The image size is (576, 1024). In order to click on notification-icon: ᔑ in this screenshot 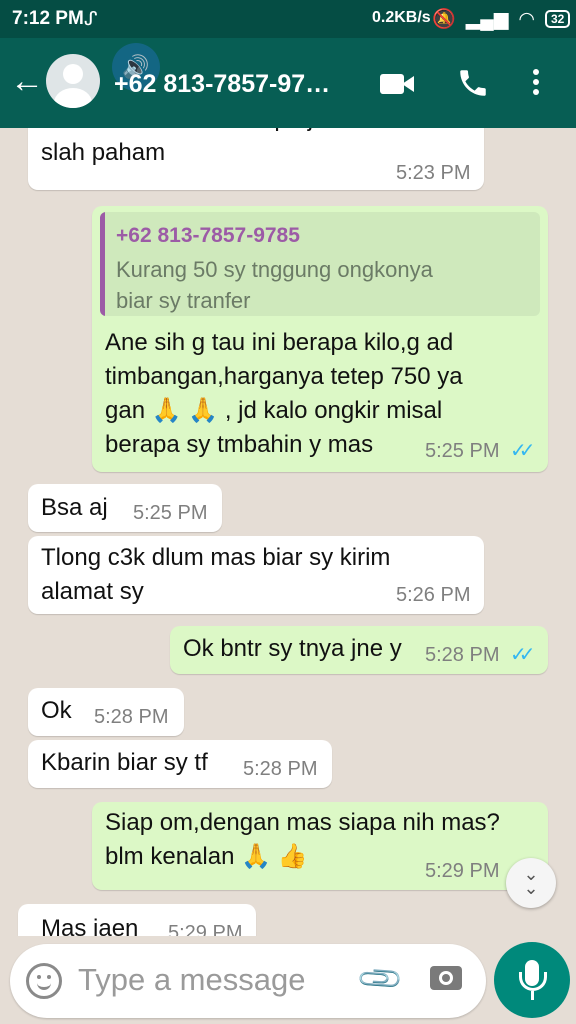, I will do `click(91, 19)`.